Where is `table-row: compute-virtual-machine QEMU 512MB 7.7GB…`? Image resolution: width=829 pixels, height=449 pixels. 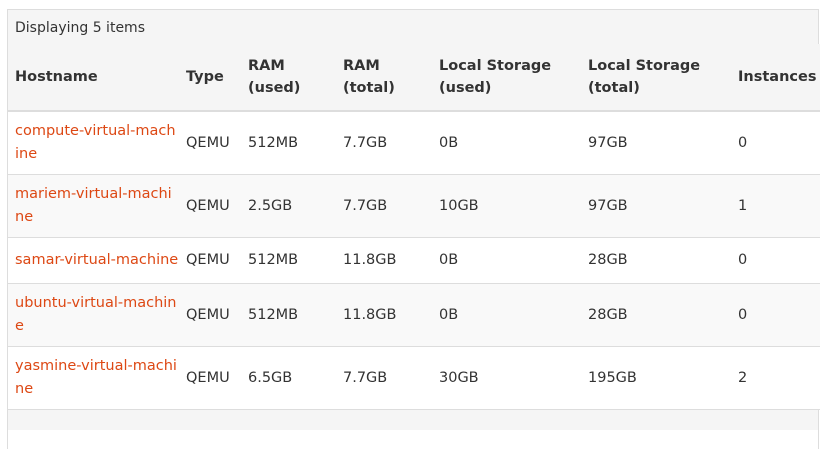 table-row: compute-virtual-machine QEMU 512MB 7.7GB… is located at coordinates (414, 143).